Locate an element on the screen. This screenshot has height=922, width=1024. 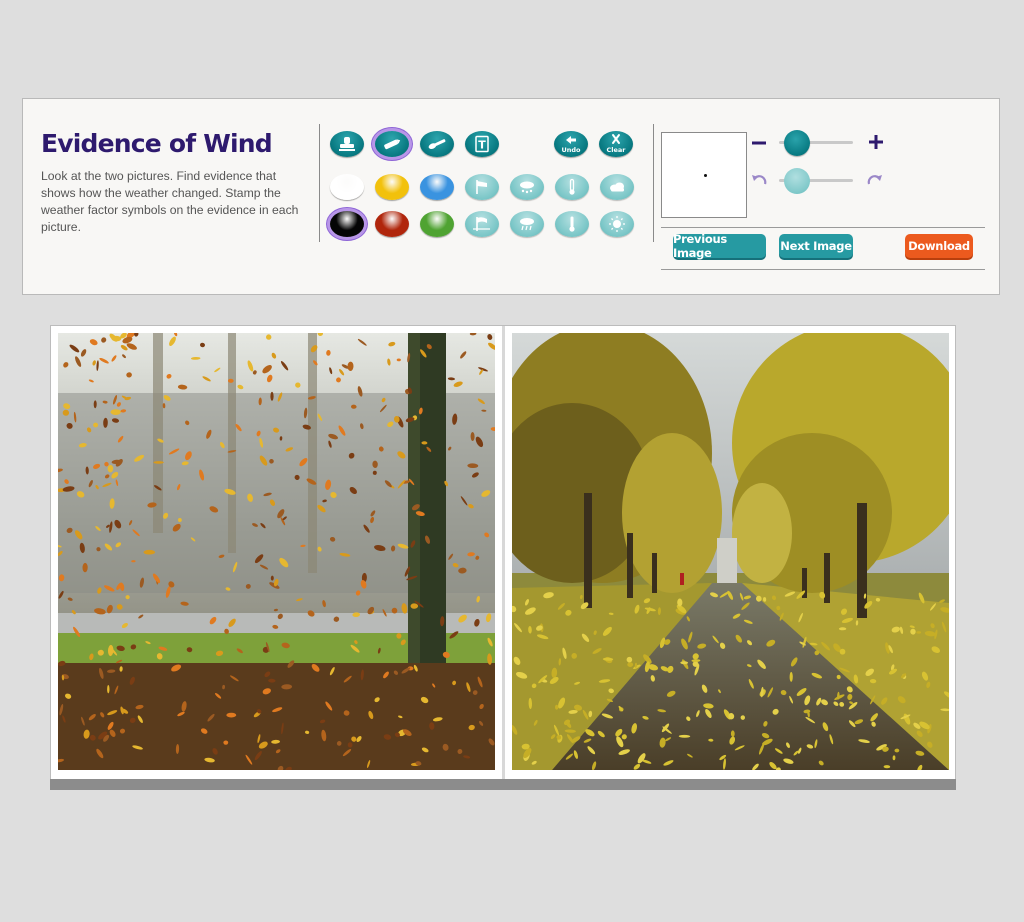
canvas-footer-bar is located at coordinates (503, 784).